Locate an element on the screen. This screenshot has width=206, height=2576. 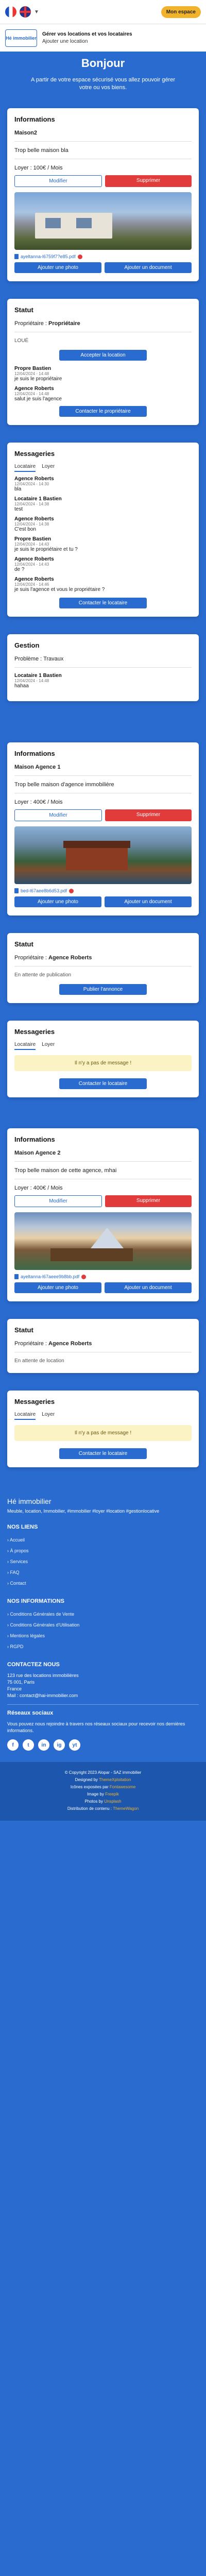
footer-brand: Hé immobilier is located at coordinates (29, 1501).